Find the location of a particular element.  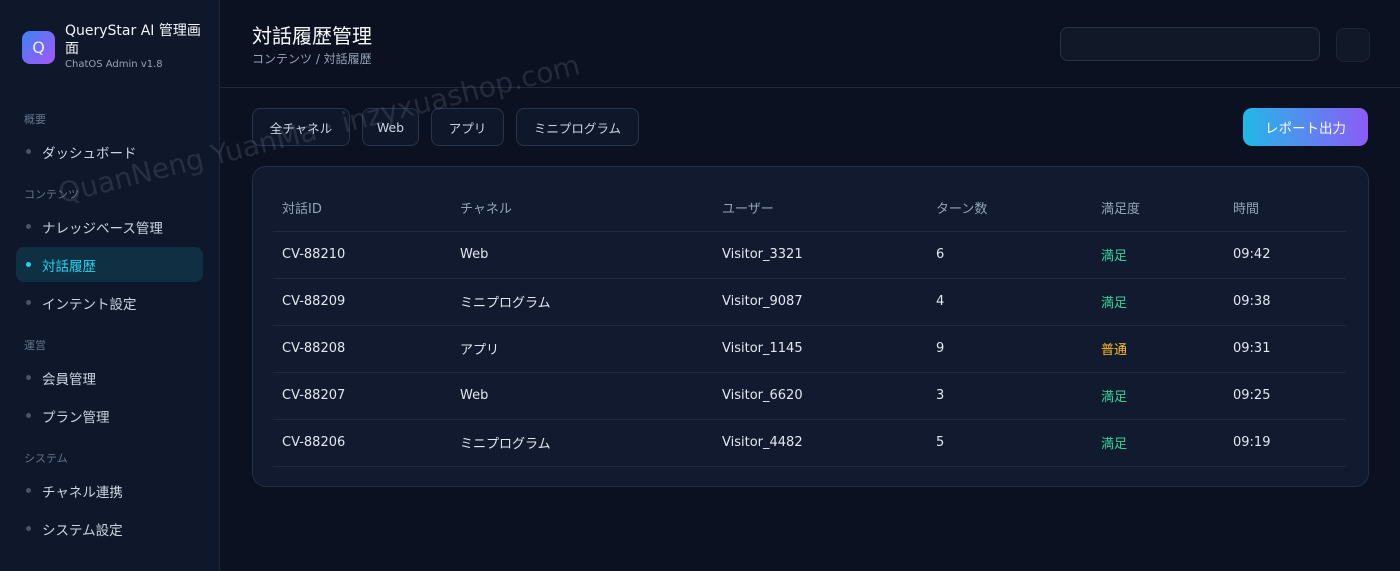

filter-app: アプリ is located at coordinates (467, 127).